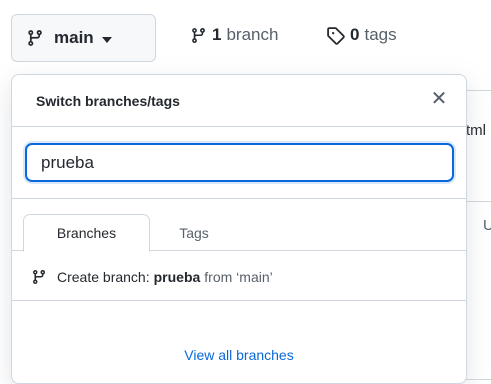 The height and width of the screenshot is (384, 491). I want to click on tab-branches: Branches, so click(86, 233).